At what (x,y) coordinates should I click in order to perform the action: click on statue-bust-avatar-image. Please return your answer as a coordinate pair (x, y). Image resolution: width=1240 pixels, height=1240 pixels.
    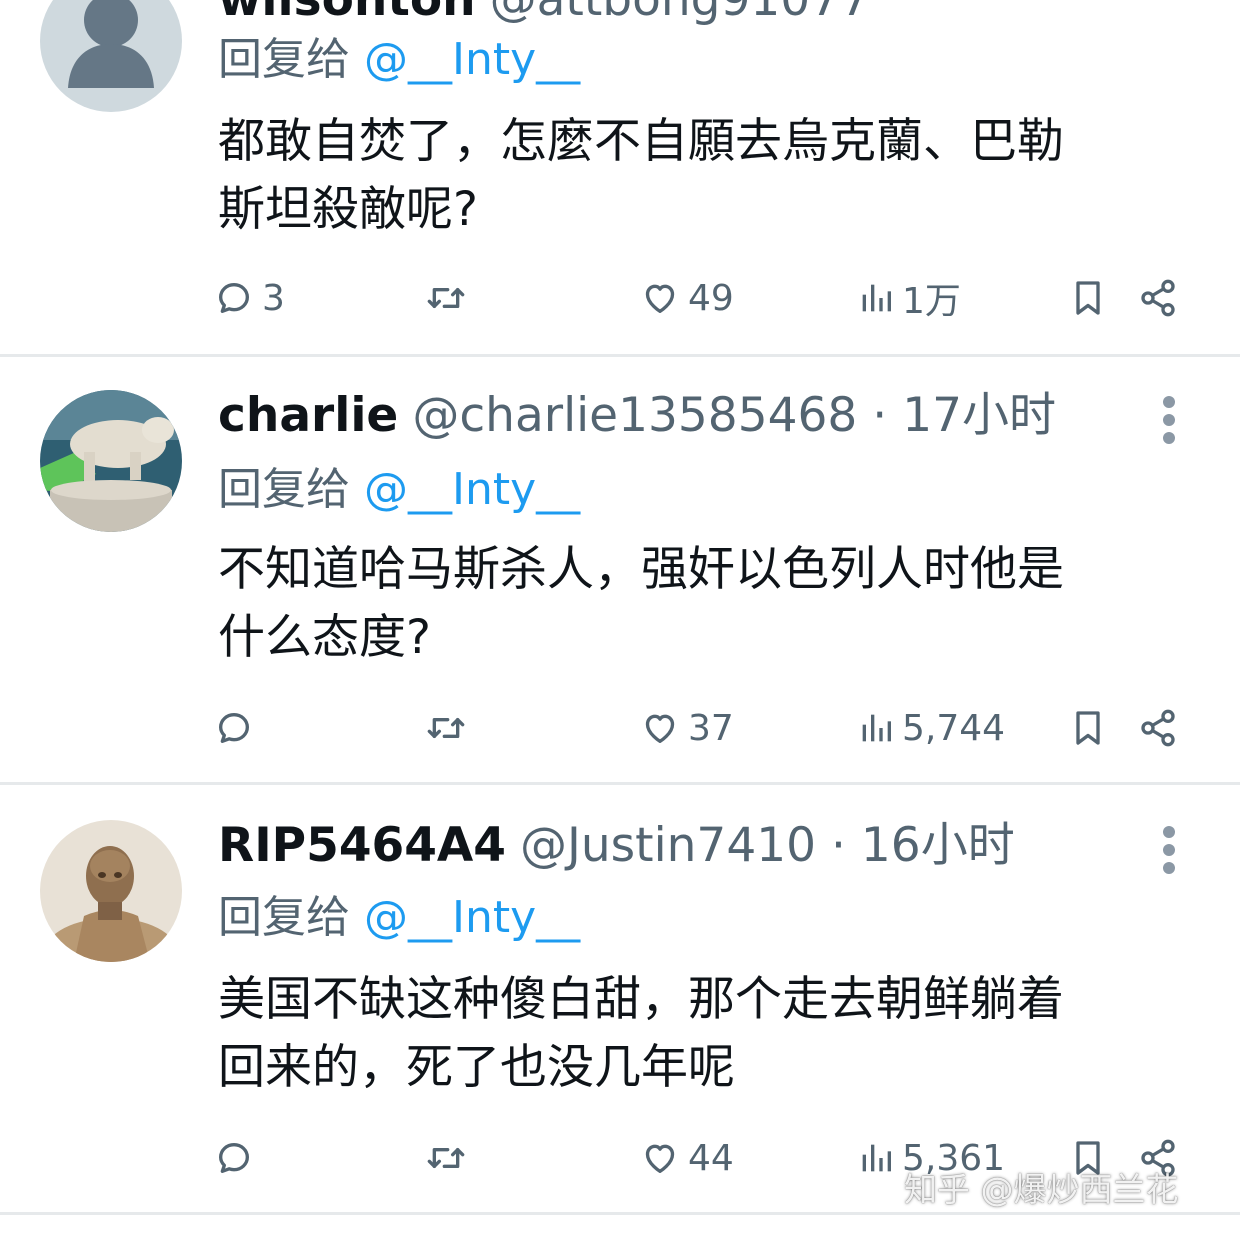
    Looking at the image, I should click on (111, 891).